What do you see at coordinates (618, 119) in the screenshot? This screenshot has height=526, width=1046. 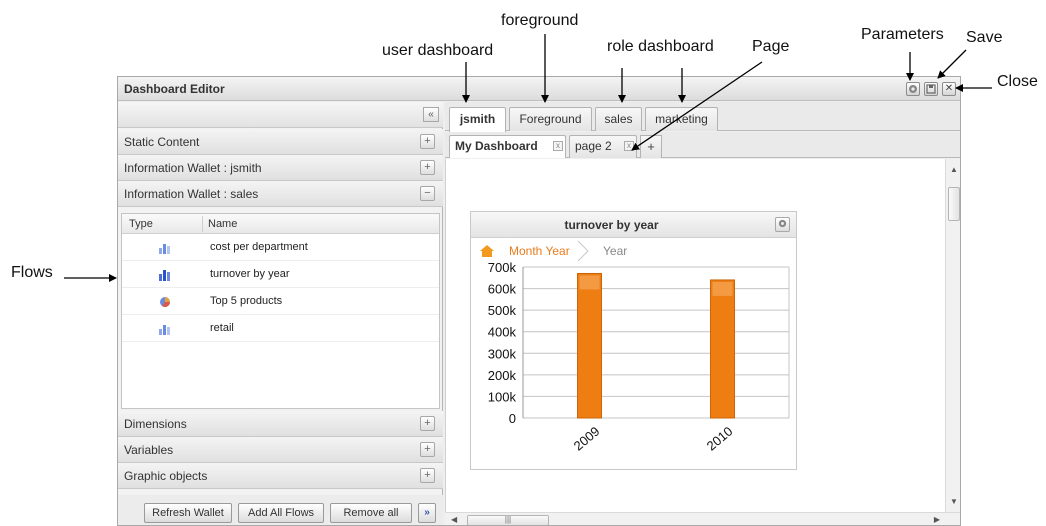 I see `tab-sales: sales` at bounding box center [618, 119].